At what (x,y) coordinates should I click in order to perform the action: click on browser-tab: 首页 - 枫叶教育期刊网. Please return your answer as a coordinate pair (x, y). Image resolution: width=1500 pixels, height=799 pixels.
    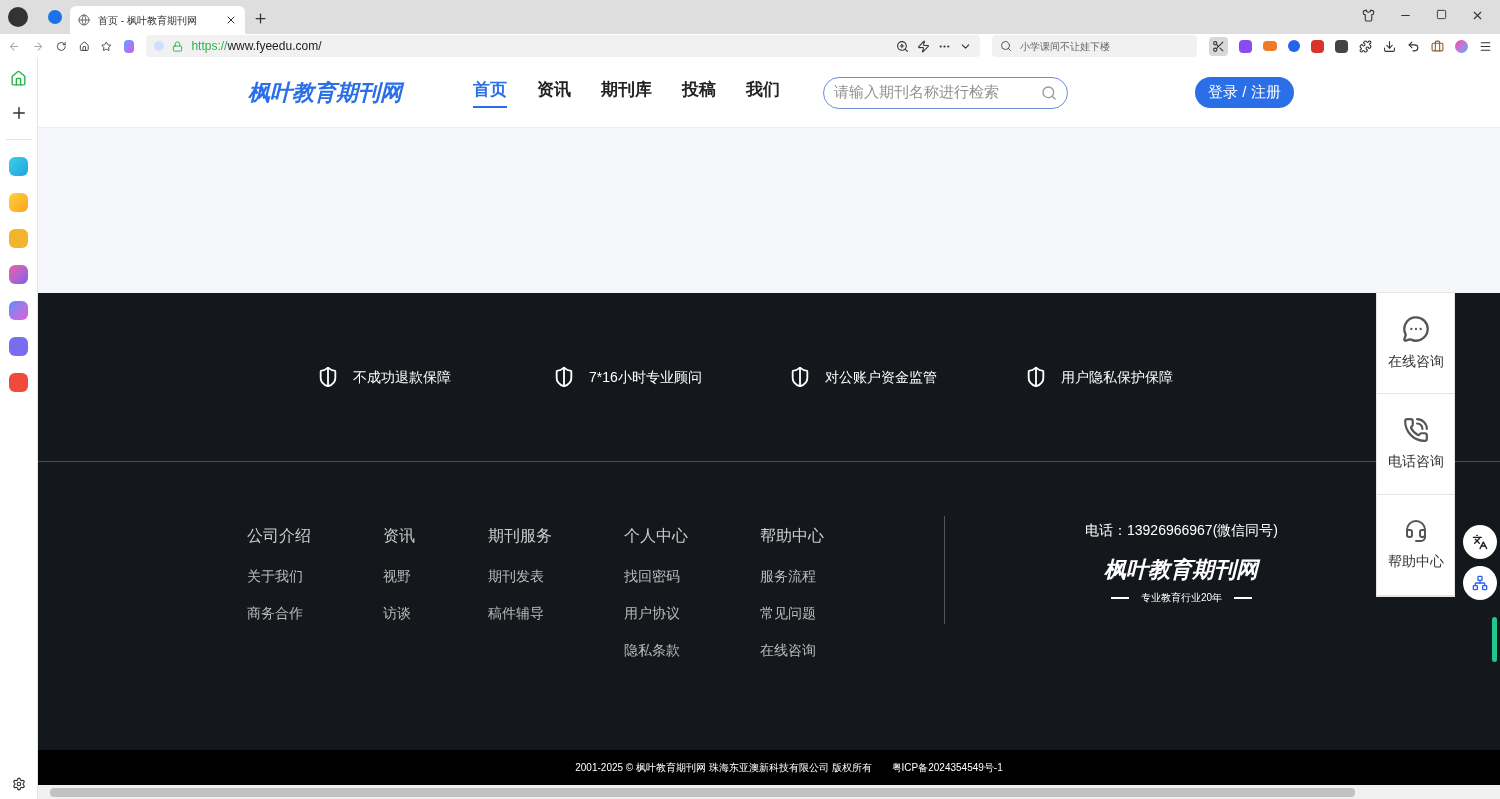
    Looking at the image, I should click on (157, 20).